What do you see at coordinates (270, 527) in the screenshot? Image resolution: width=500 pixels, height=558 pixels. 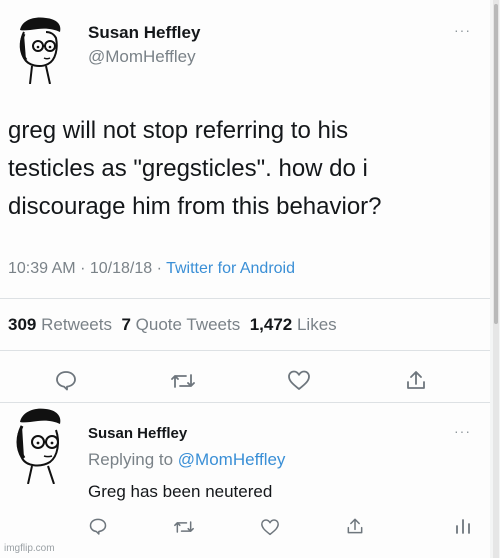 I see `reply-like-icon` at bounding box center [270, 527].